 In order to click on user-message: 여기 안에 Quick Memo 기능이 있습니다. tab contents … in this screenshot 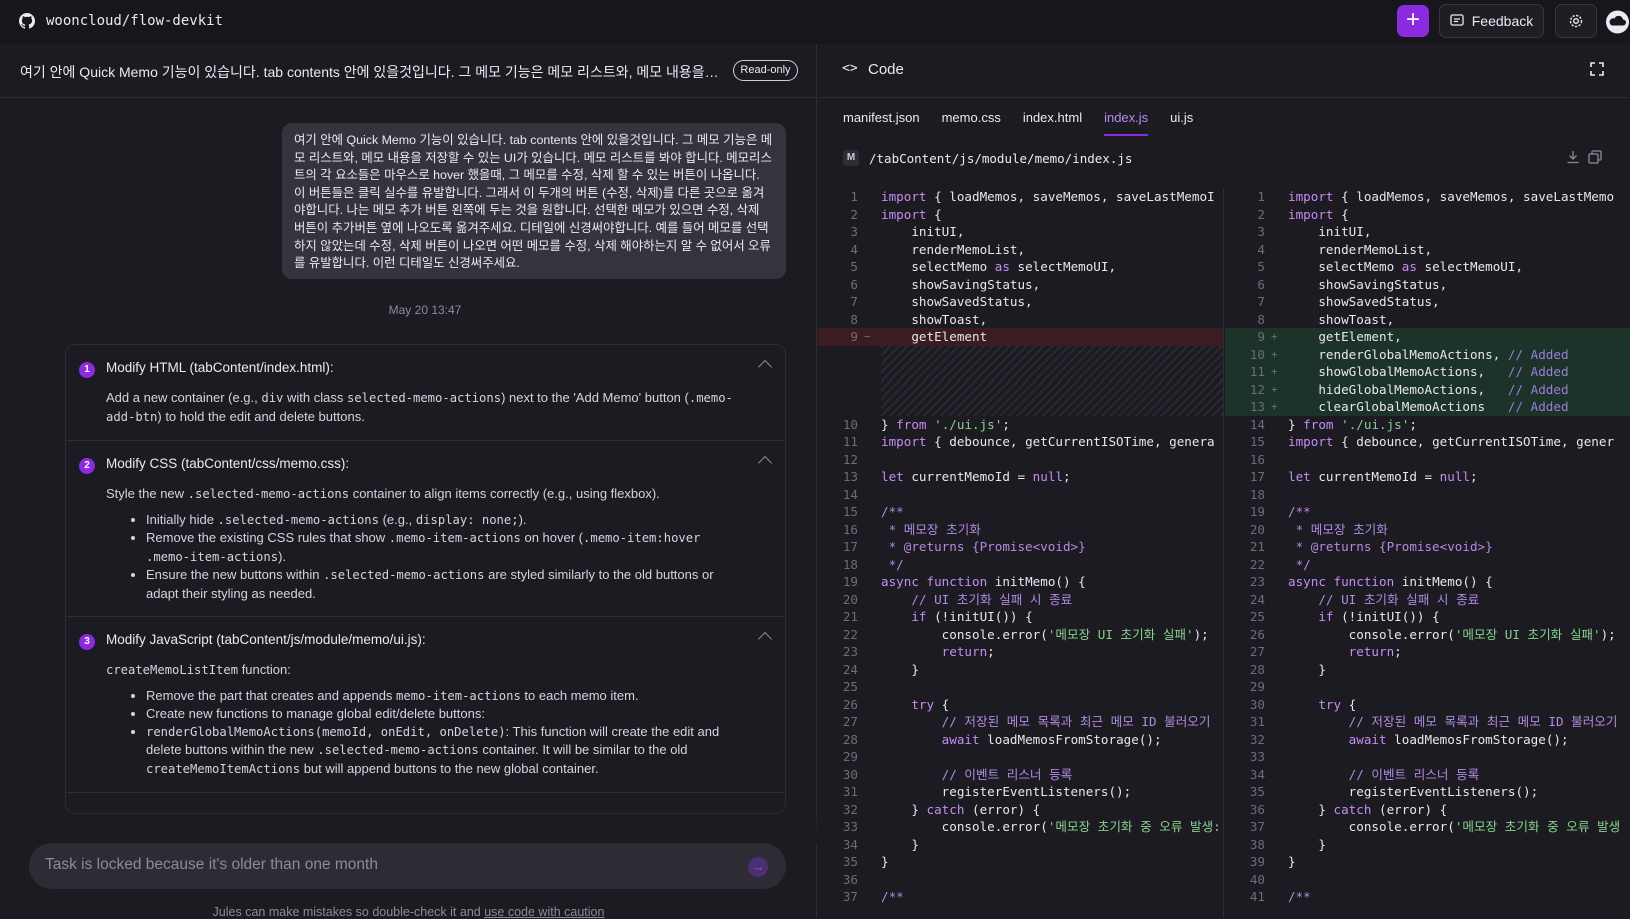, I will do `click(534, 201)`.